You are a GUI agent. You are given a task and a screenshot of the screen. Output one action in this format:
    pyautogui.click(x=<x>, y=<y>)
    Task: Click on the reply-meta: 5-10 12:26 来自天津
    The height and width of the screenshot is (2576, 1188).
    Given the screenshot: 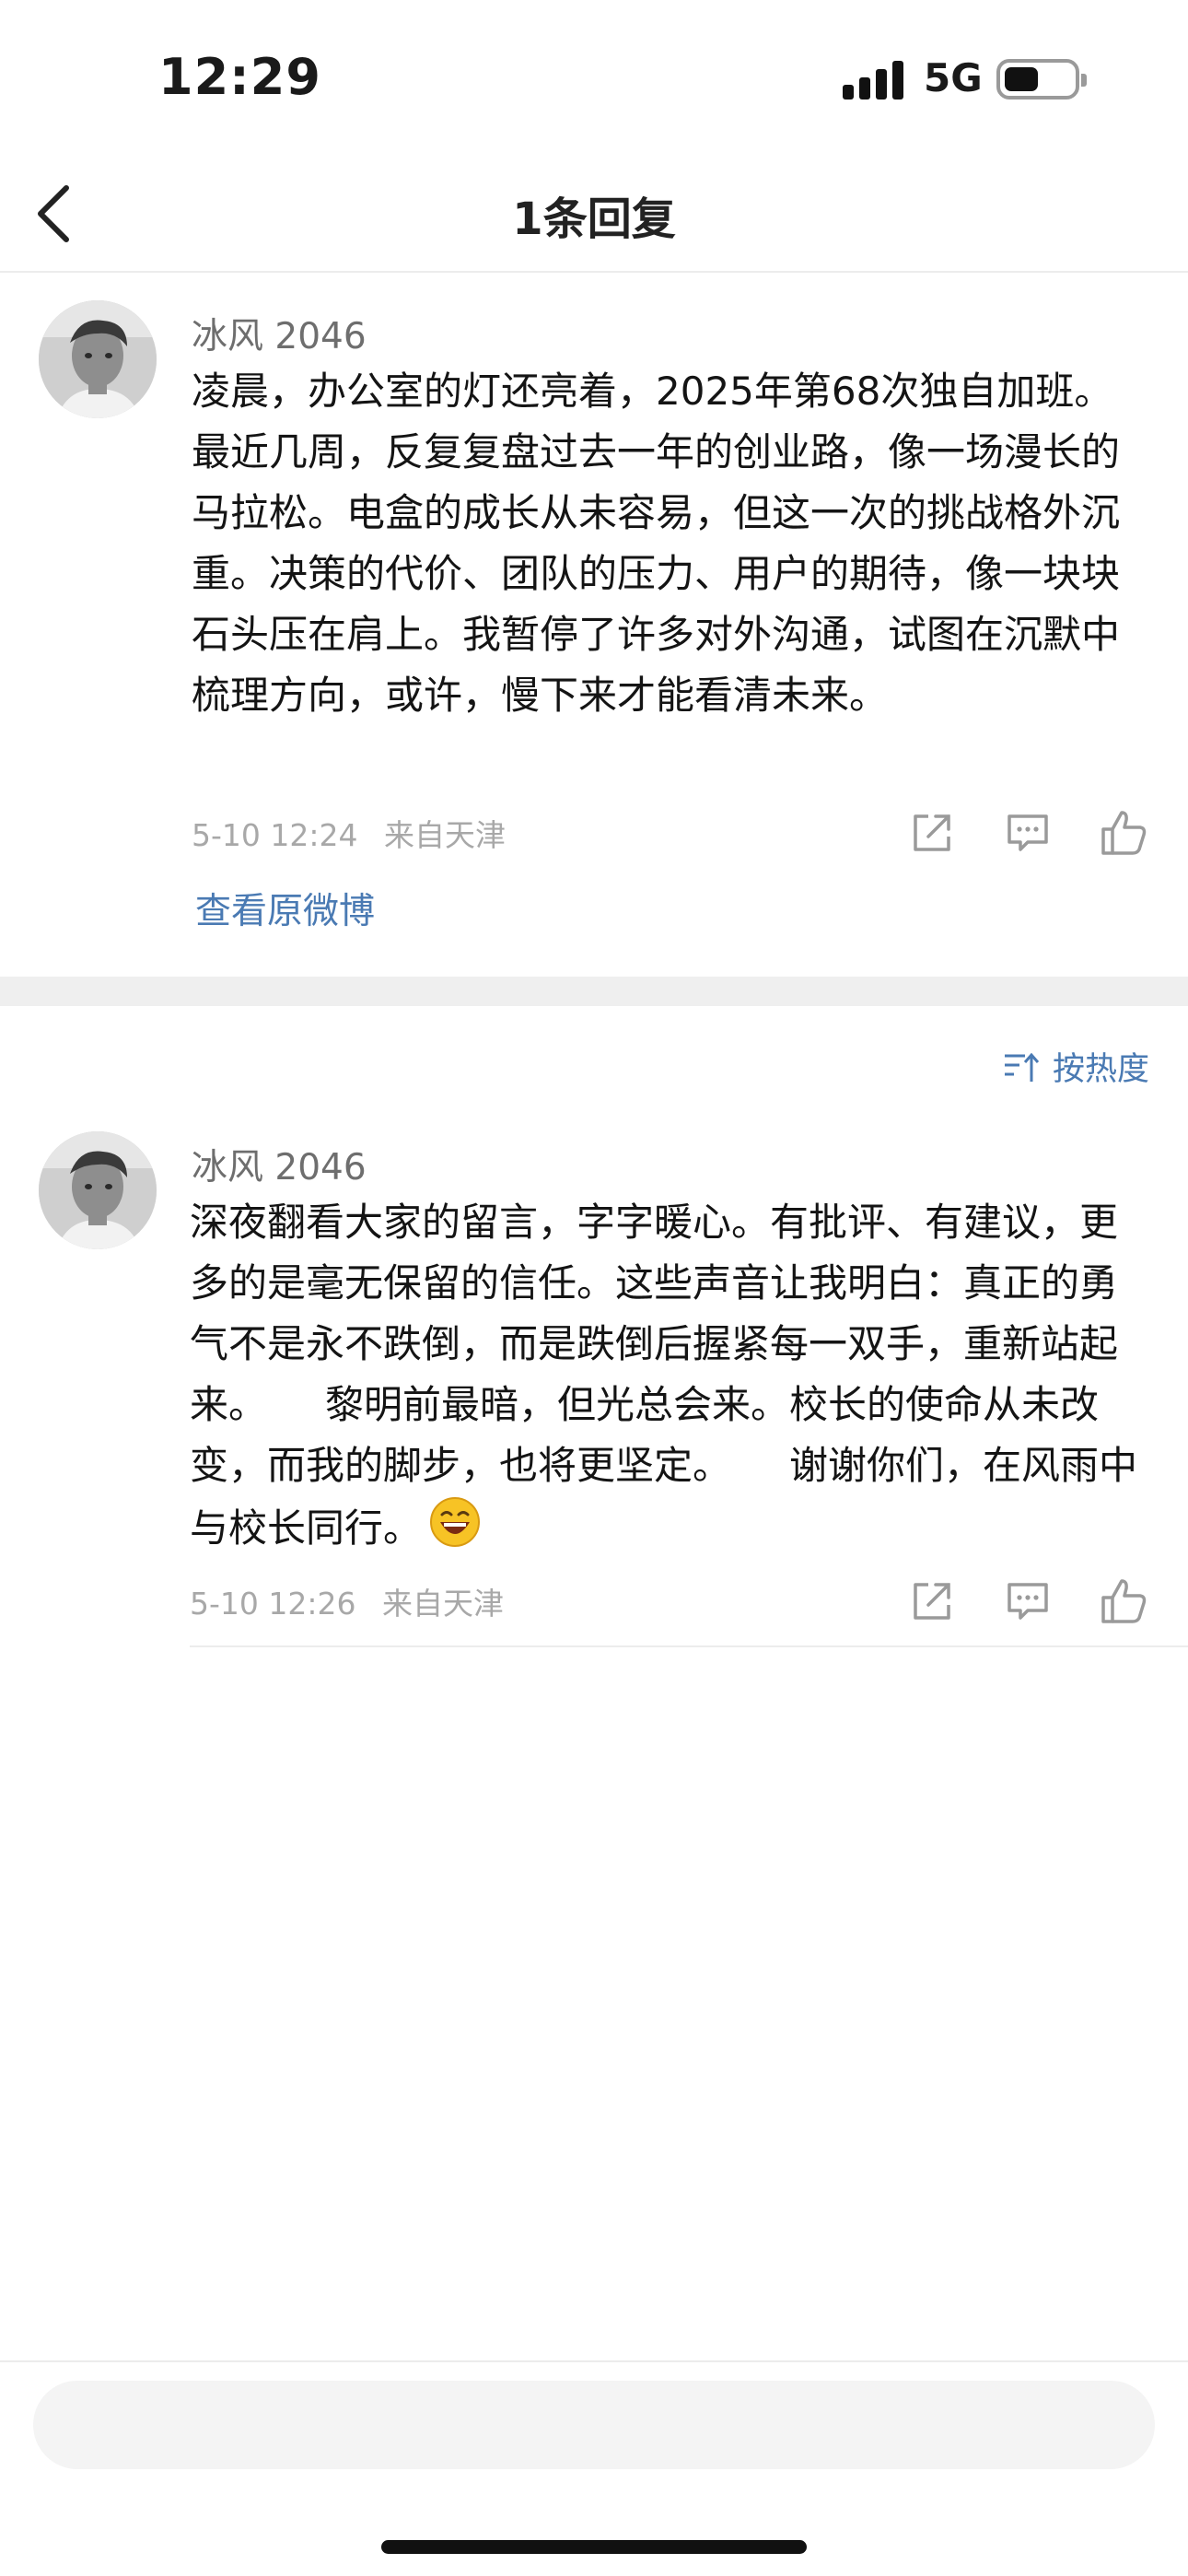 What is the action you would take?
    pyautogui.click(x=347, y=1601)
    